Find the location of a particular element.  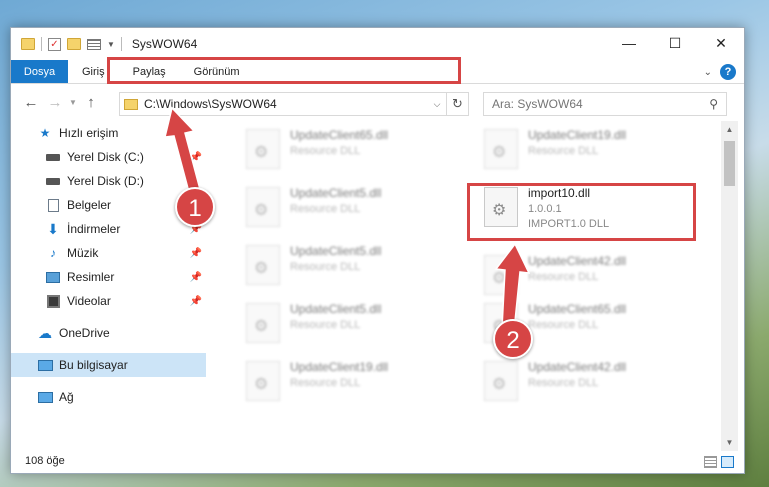

ribbon-right: ⌄ ? is located at coordinates (720, 72).